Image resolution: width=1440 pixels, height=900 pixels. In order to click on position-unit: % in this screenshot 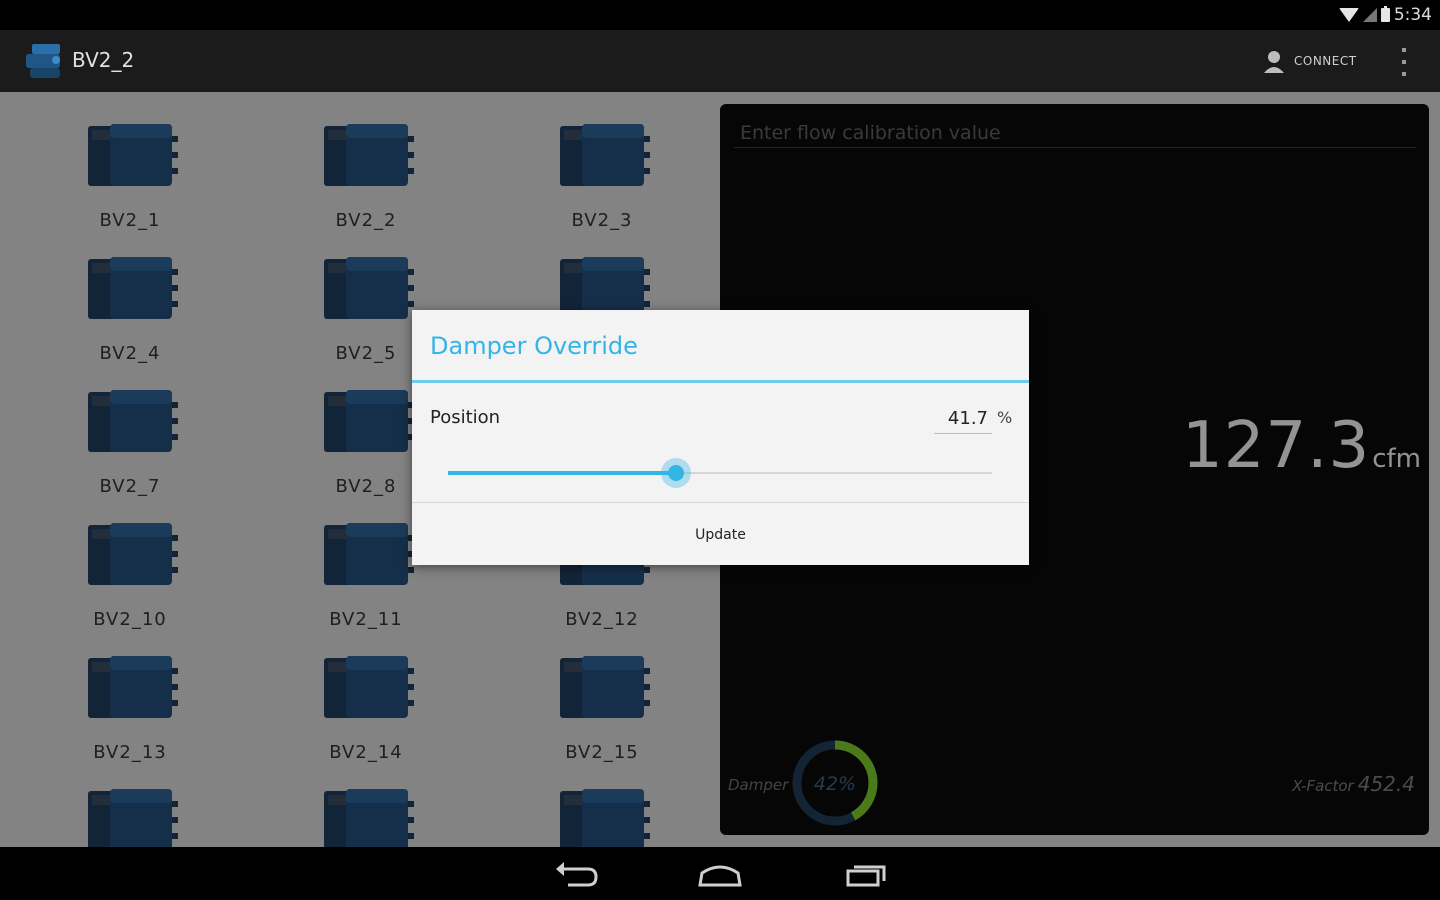, I will do `click(1005, 417)`.